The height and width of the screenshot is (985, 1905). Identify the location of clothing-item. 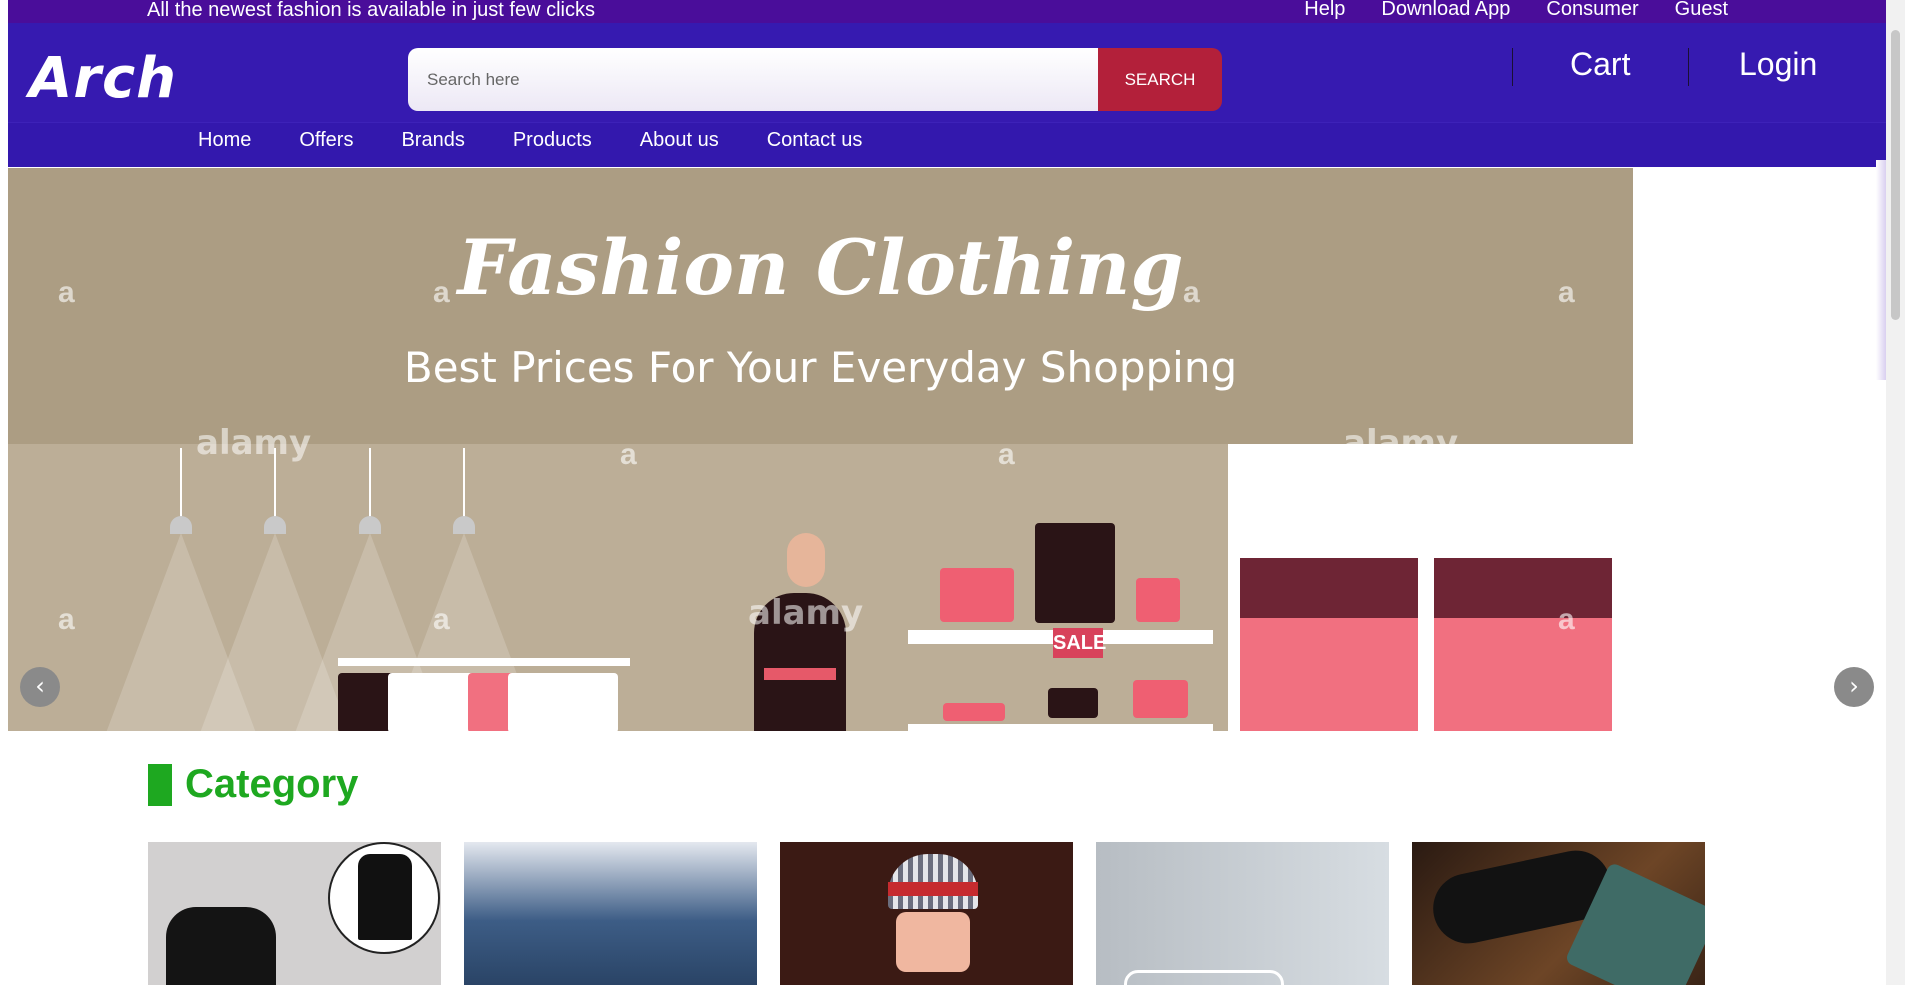
(563, 702).